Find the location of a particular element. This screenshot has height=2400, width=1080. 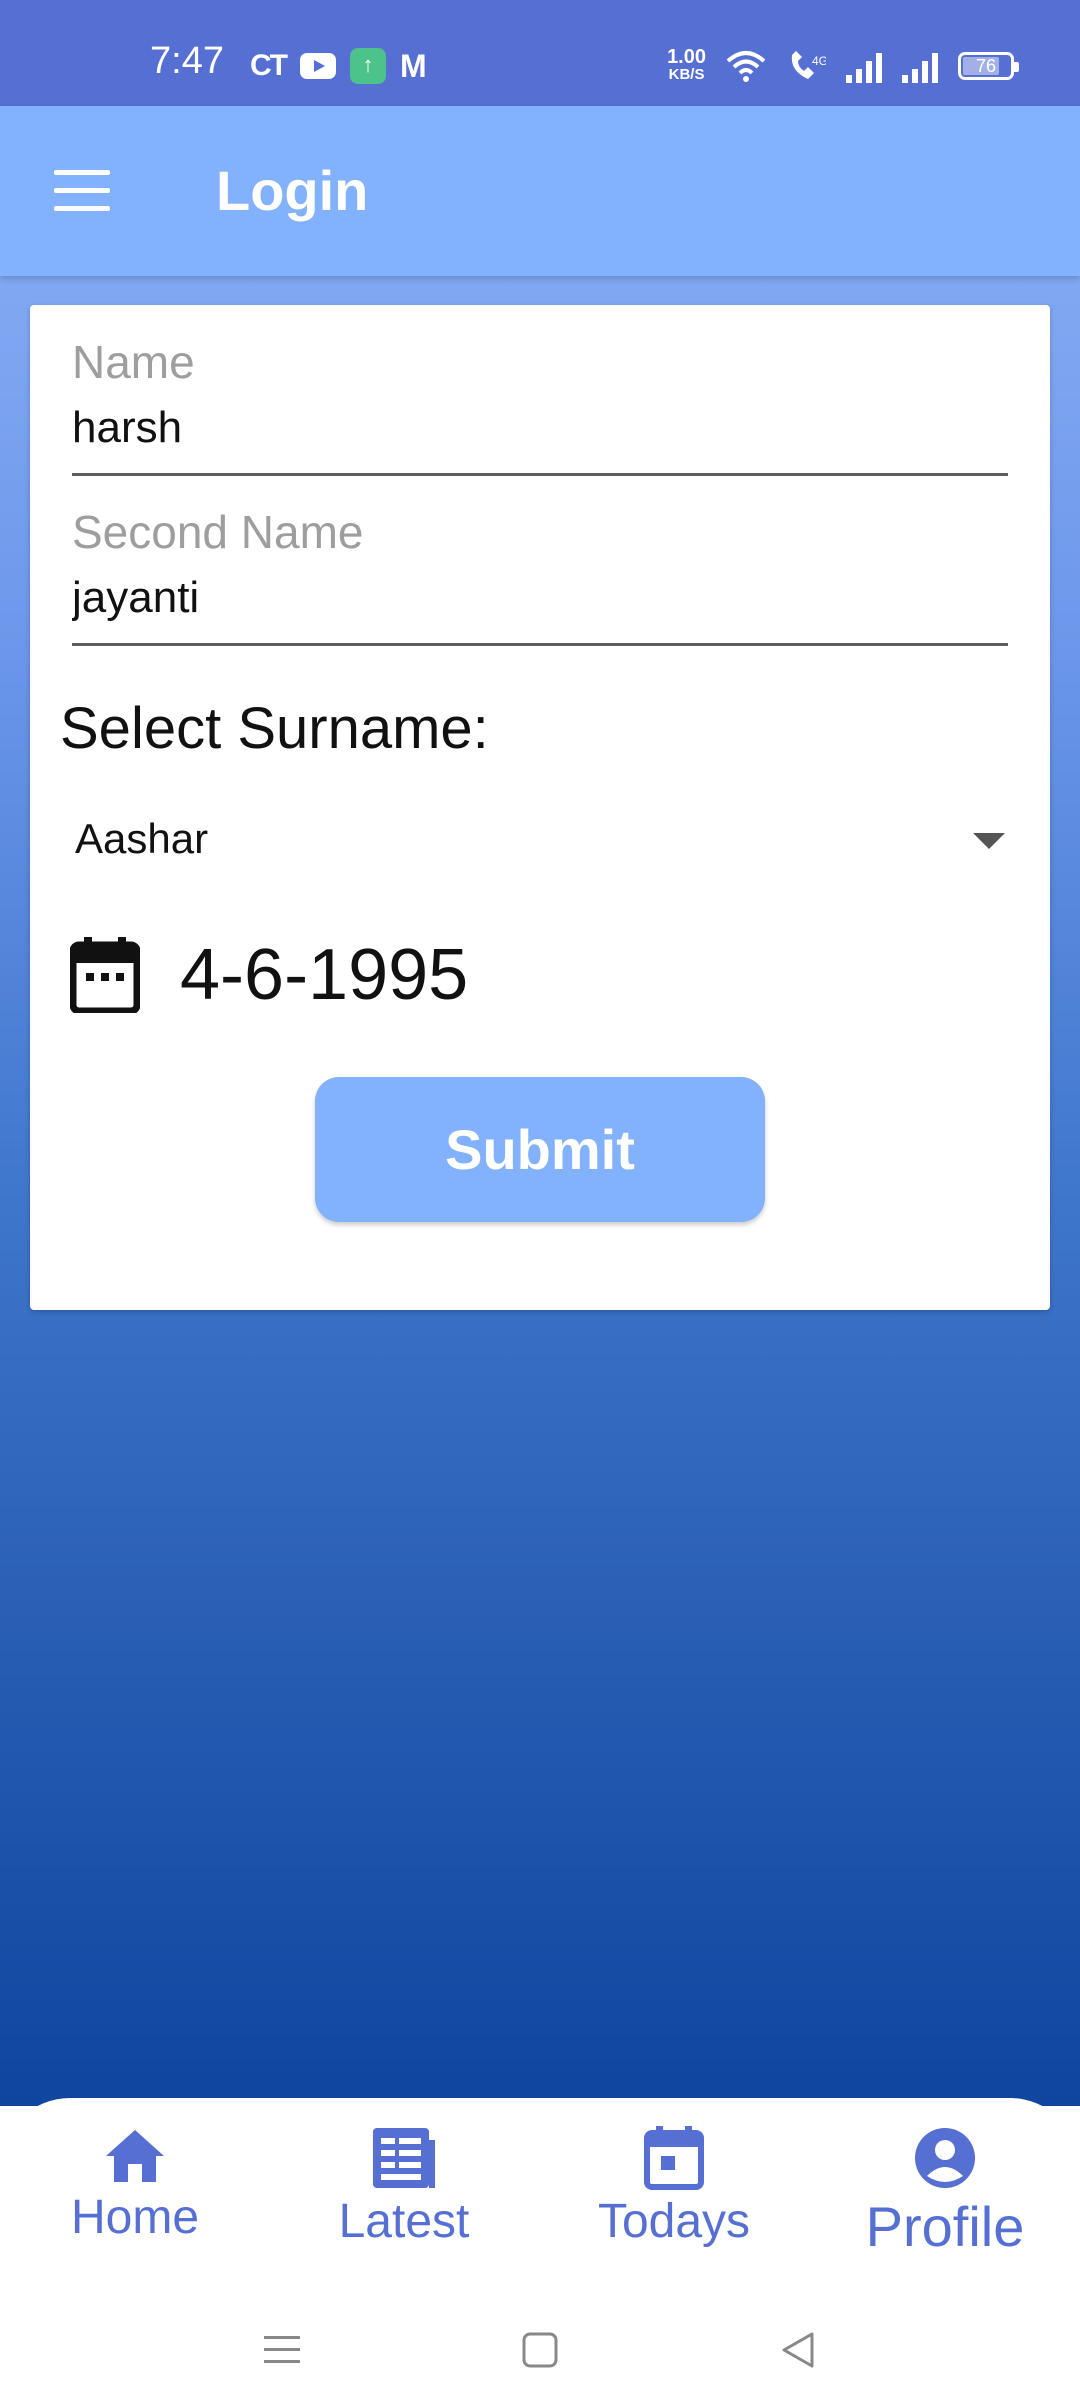

gmail-icon: M is located at coordinates (413, 66).